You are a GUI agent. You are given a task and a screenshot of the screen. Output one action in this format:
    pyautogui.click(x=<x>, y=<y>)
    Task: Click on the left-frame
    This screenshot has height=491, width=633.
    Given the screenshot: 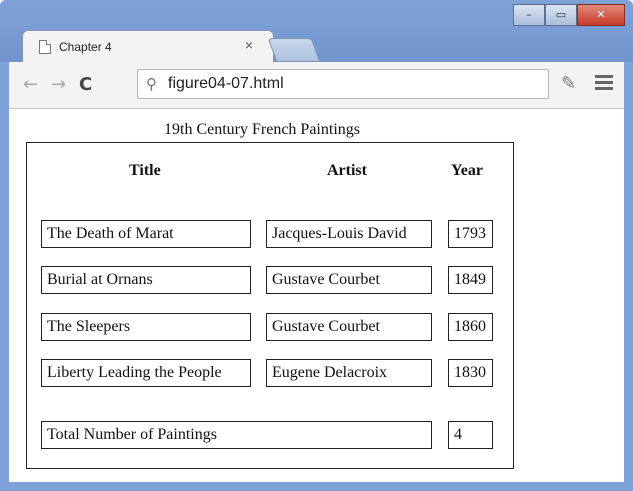 What is the action you would take?
    pyautogui.click(x=4, y=272)
    